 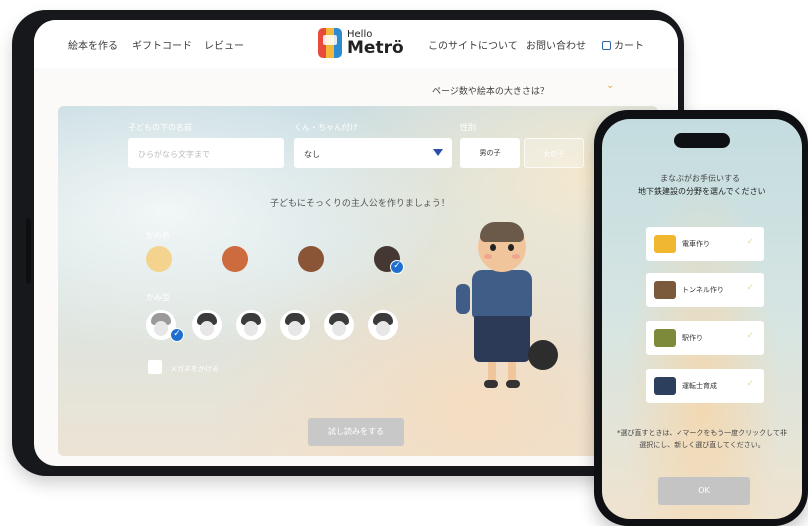 What do you see at coordinates (665, 338) in the screenshot?
I see `station-icon` at bounding box center [665, 338].